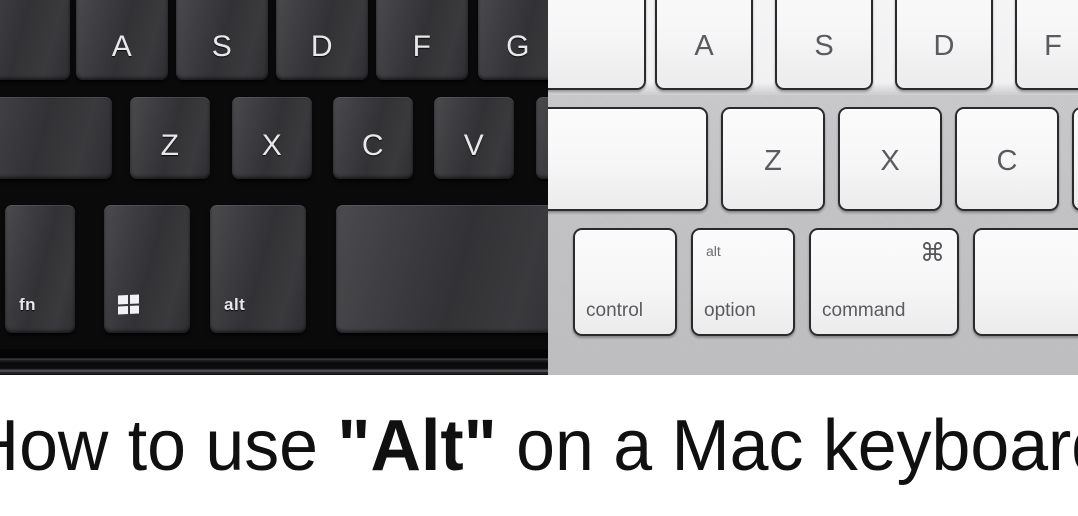 This screenshot has width=1078, height=516. I want to click on mac-option-key-label: option, so click(730, 310).